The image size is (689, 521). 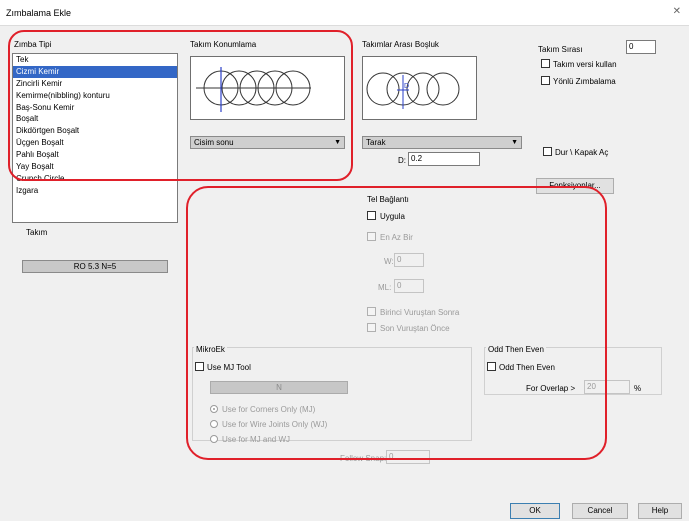 What do you see at coordinates (582, 152) in the screenshot?
I see `dur-kapak-label: Dur \ Kapak Aç` at bounding box center [582, 152].